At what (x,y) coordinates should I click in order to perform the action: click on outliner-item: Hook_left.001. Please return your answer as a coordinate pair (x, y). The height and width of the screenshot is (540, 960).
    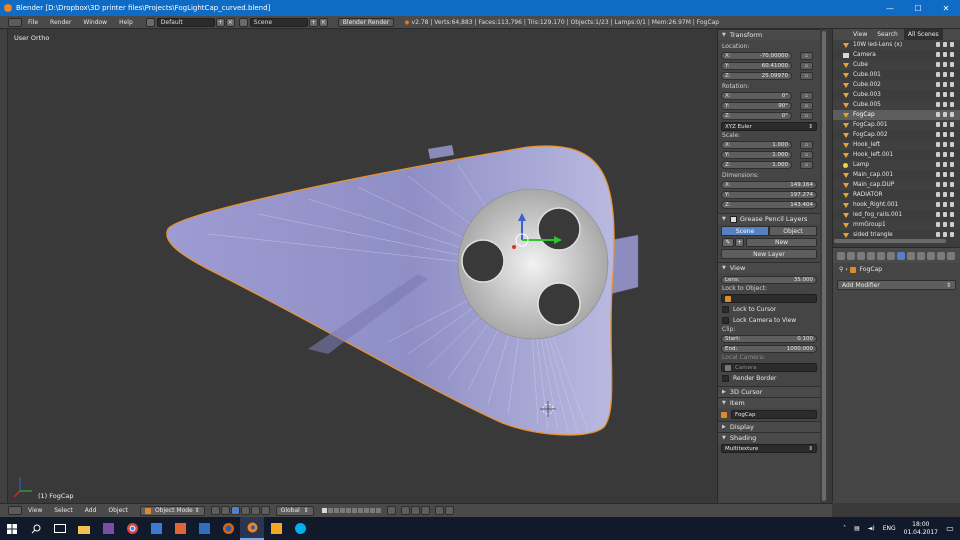
    Looking at the image, I should click on (896, 155).